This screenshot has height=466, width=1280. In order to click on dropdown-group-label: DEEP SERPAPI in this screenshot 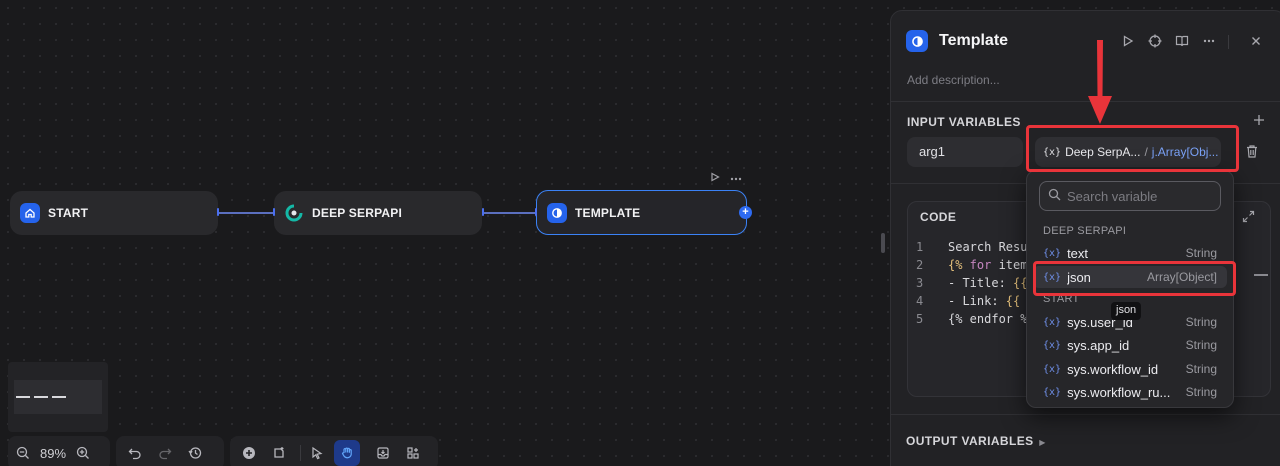, I will do `click(1085, 231)`.